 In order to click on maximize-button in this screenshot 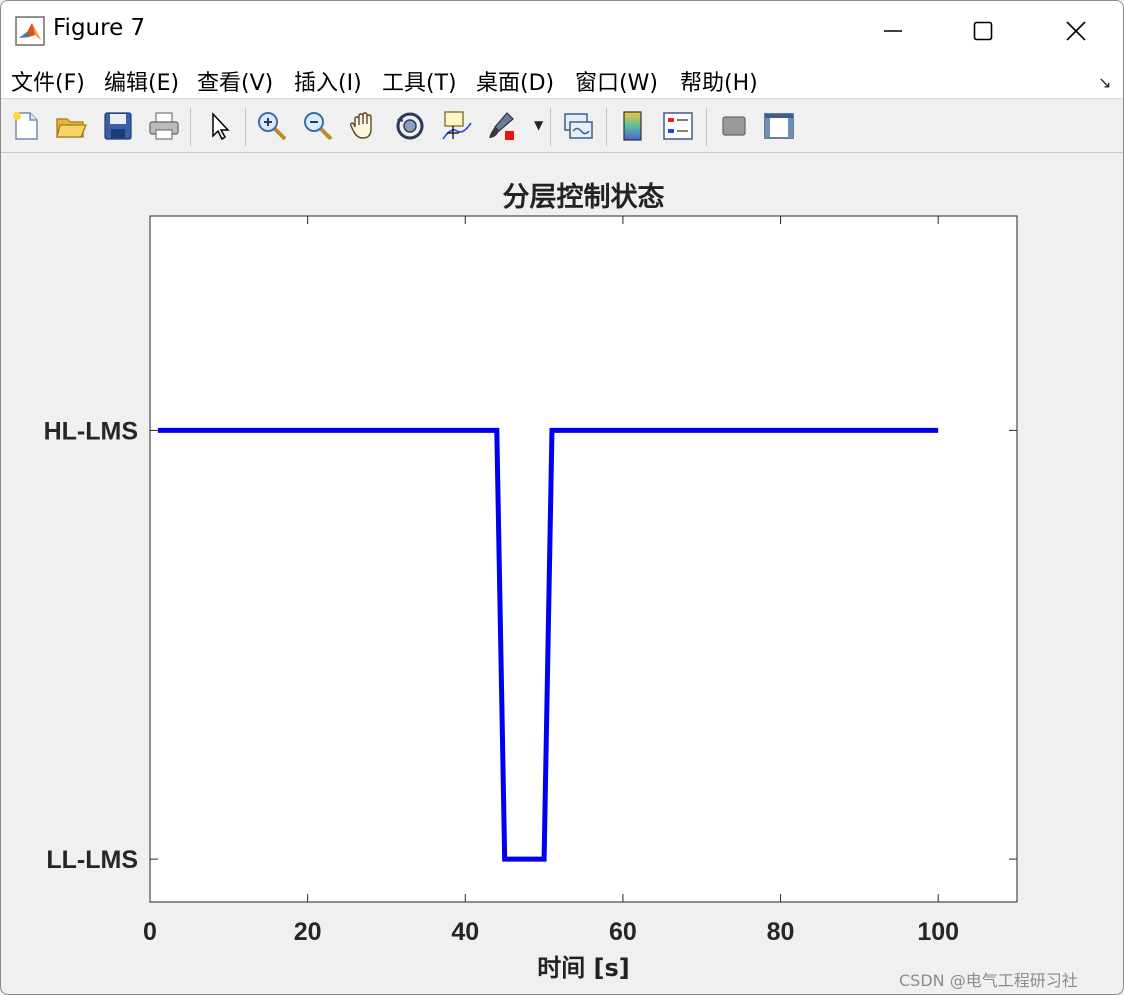, I will do `click(983, 31)`.